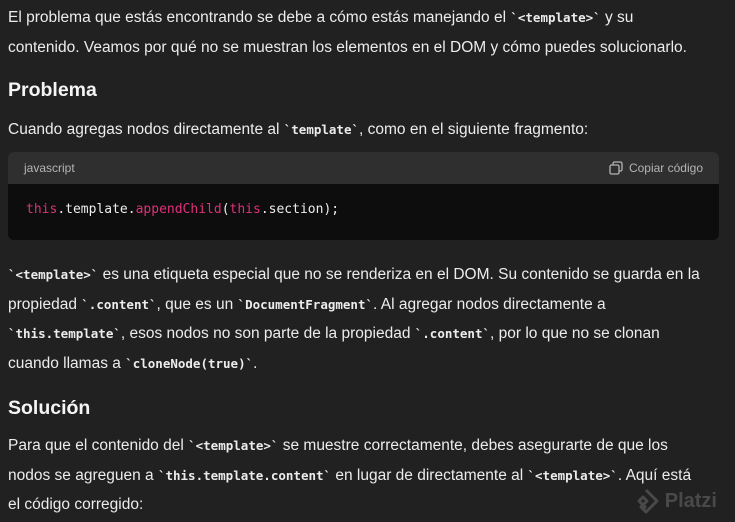 Image resolution: width=735 pixels, height=522 pixels. What do you see at coordinates (49, 408) in the screenshot?
I see `solution-heading: Solución` at bounding box center [49, 408].